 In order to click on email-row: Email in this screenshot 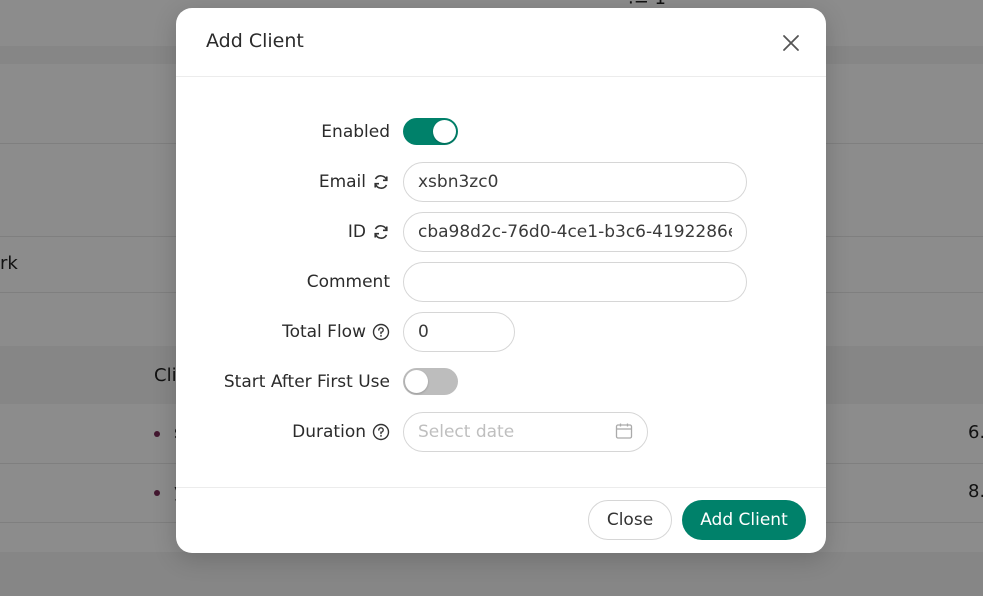, I will do `click(501, 182)`.